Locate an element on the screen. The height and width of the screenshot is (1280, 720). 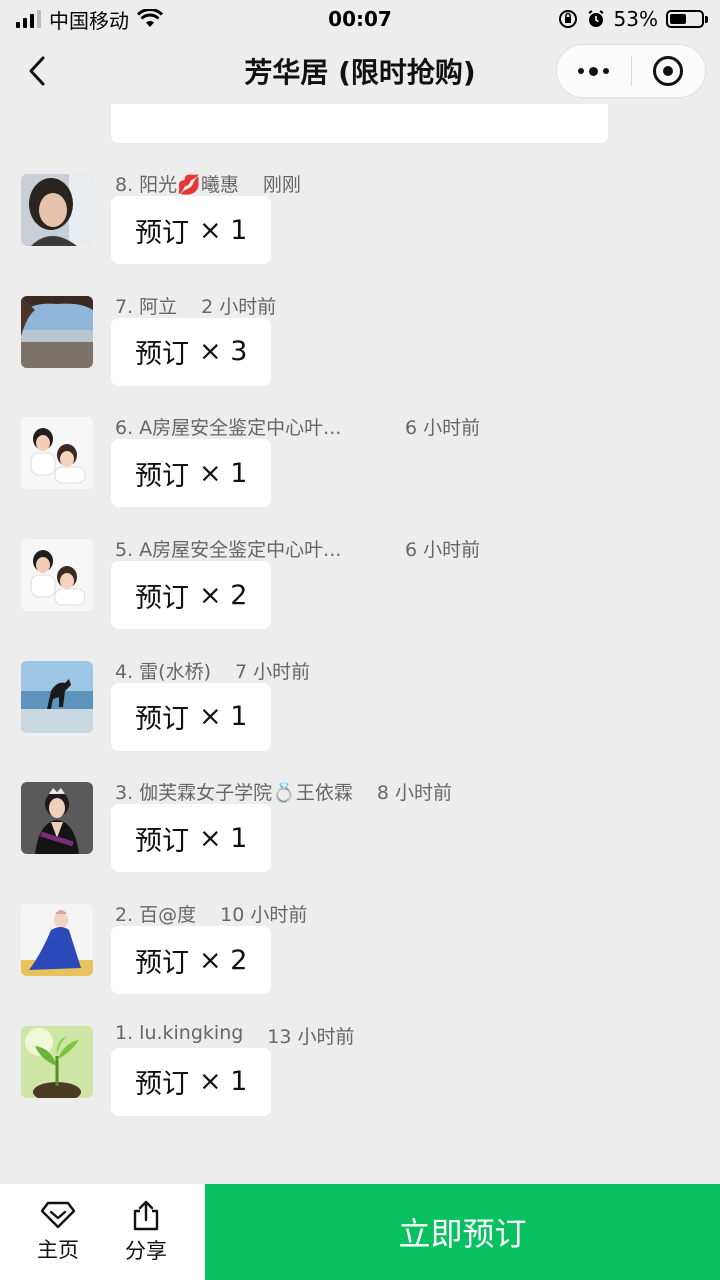
more-dots-icon is located at coordinates (594, 71).